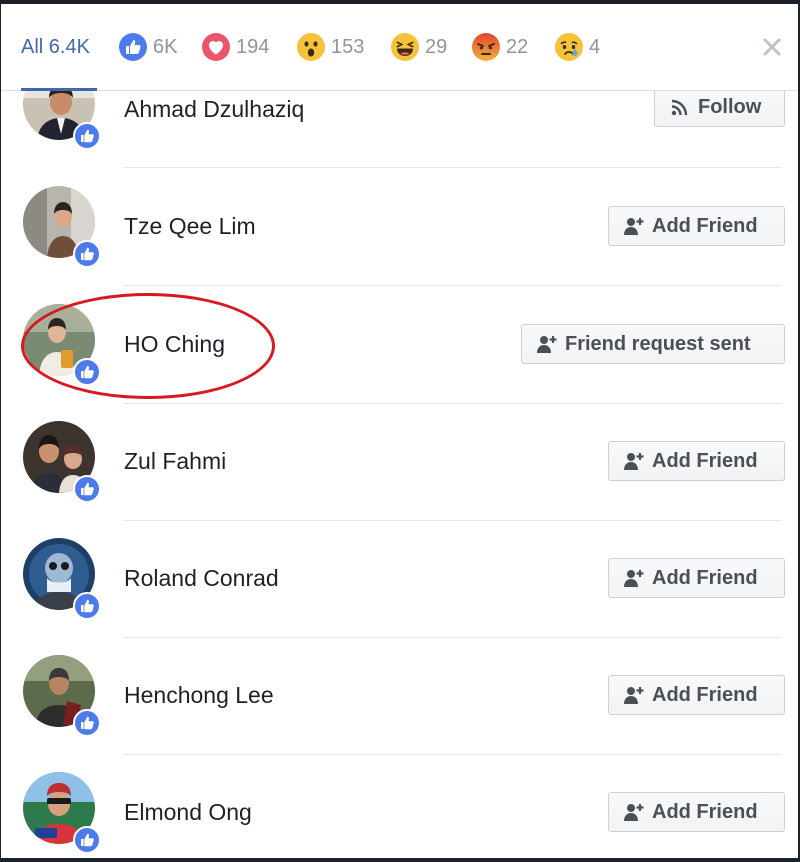 Image resolution: width=800 pixels, height=862 pixels. Describe the element at coordinates (199, 695) in the screenshot. I see `person-name: Henchong Lee` at that location.